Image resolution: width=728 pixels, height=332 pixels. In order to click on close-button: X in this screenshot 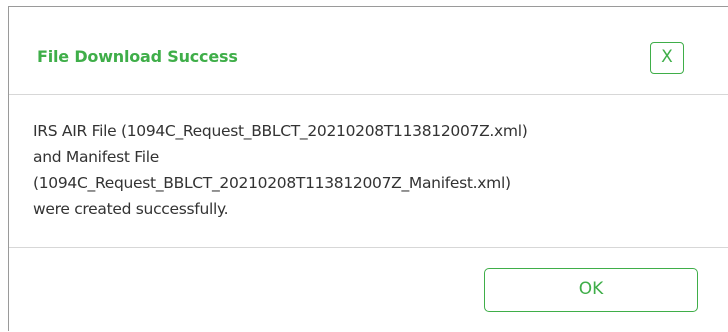, I will do `click(667, 58)`.